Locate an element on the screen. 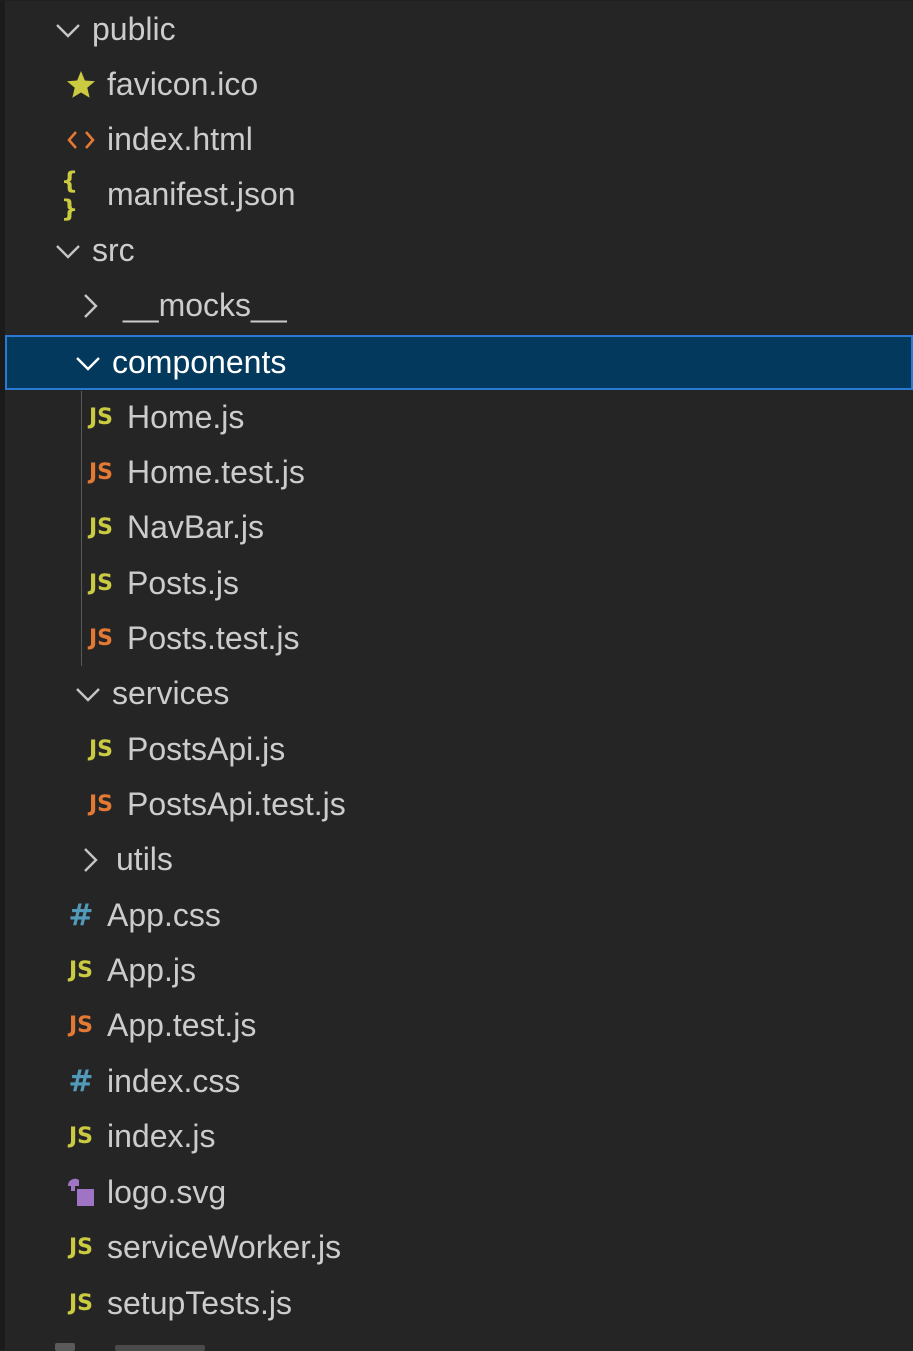 The width and height of the screenshot is (913, 1351). file-label: setupTests.js is located at coordinates (199, 1303).